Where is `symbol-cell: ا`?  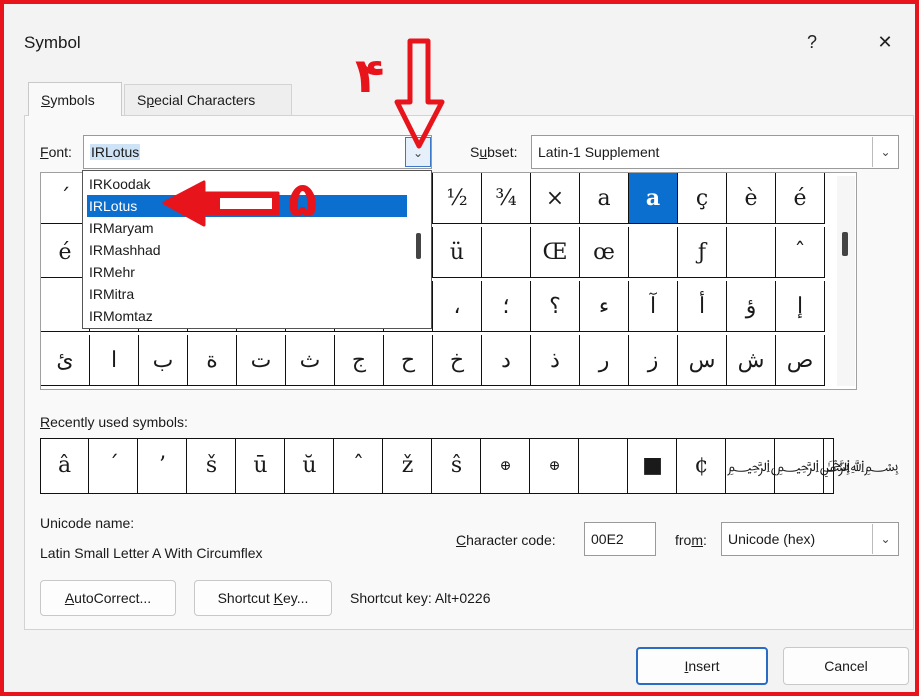 symbol-cell: ا is located at coordinates (114, 360).